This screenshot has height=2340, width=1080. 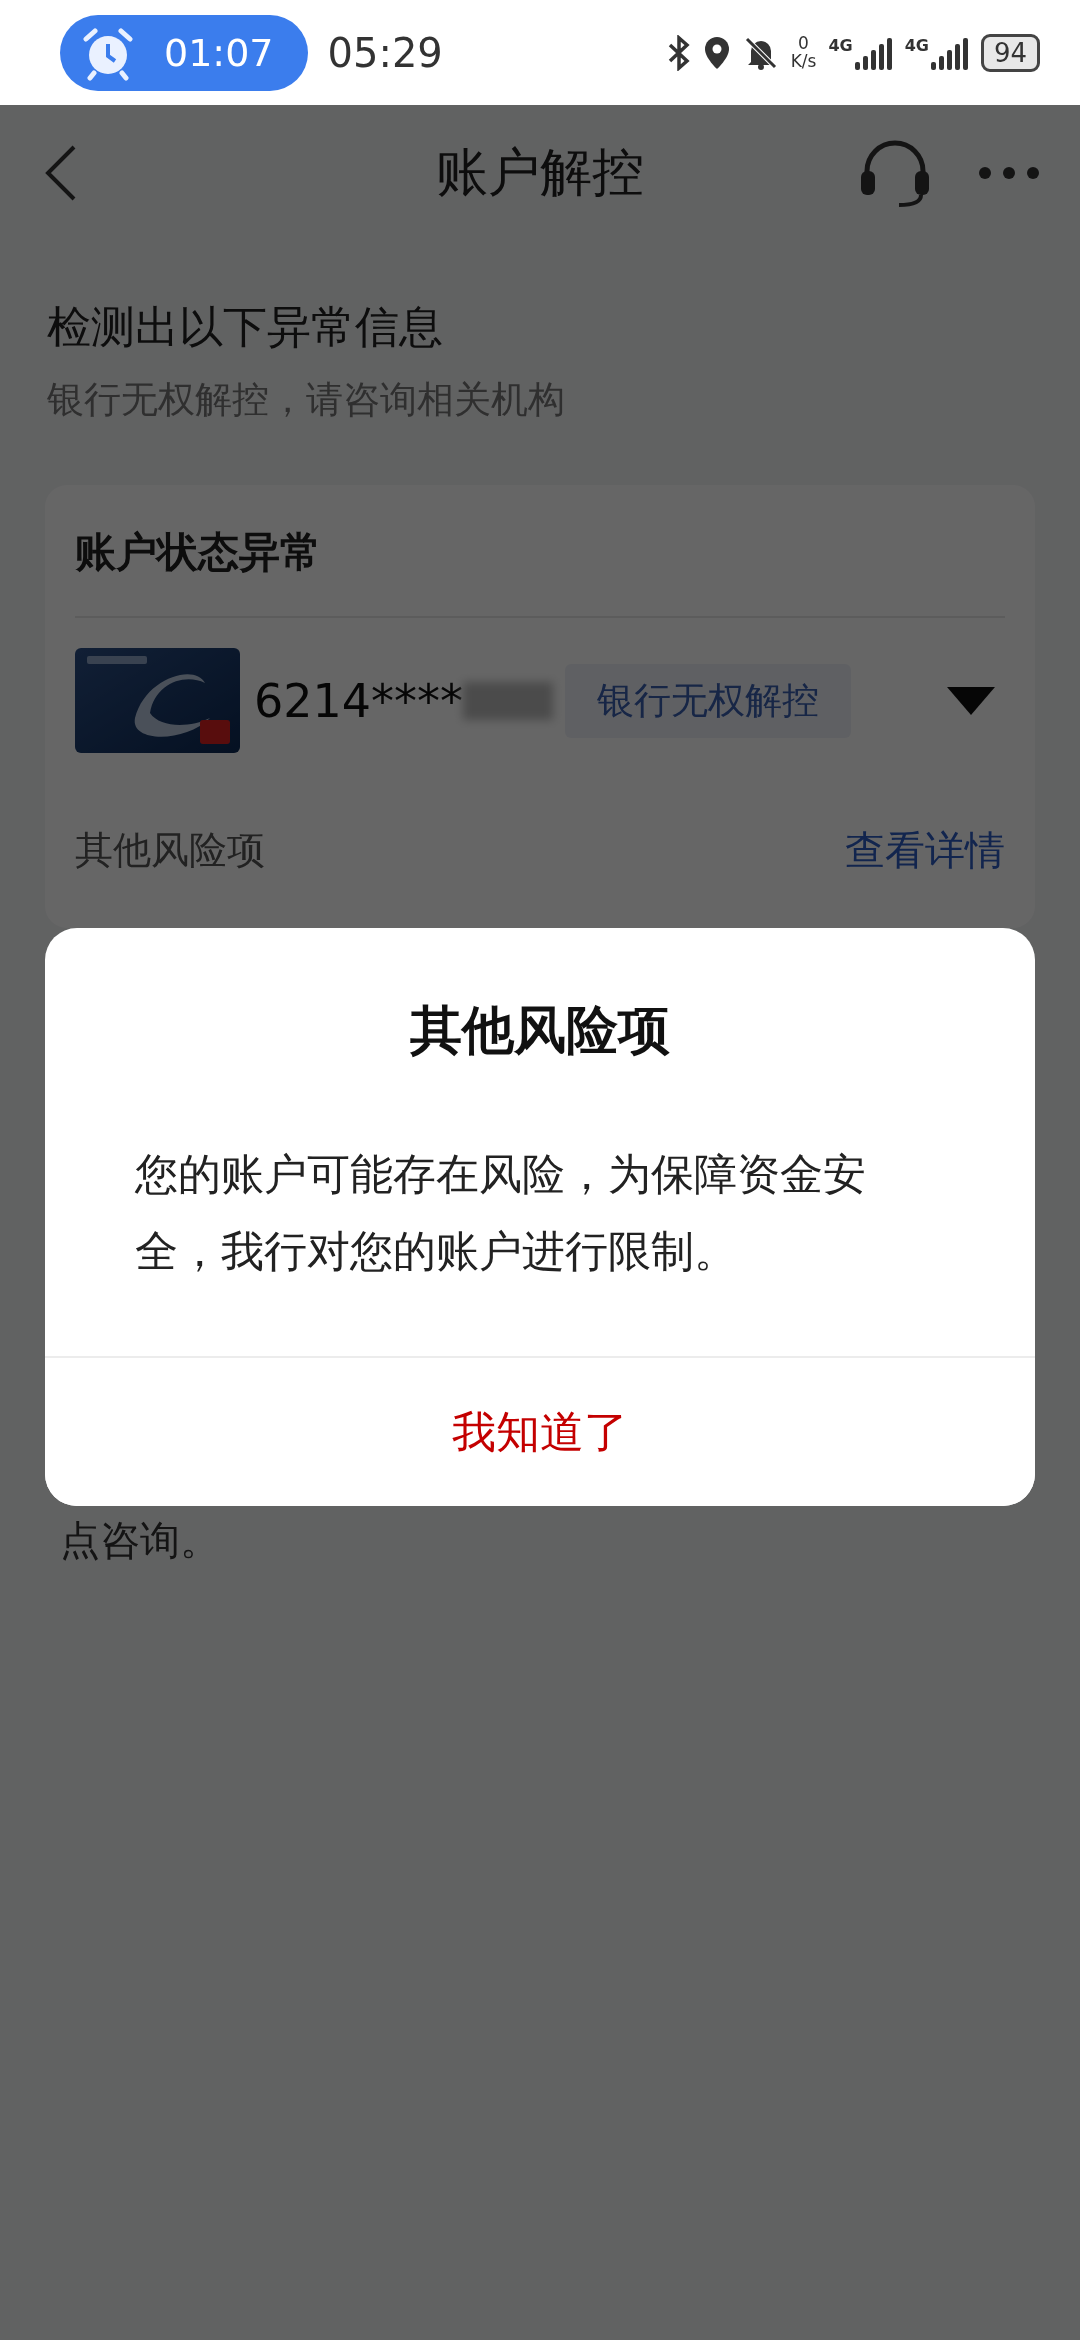 What do you see at coordinates (500, 1213) in the screenshot?
I see `dialog-message: 您的账户可能存在风险，为保障资金安全，我行对您的账户进行限制。` at bounding box center [500, 1213].